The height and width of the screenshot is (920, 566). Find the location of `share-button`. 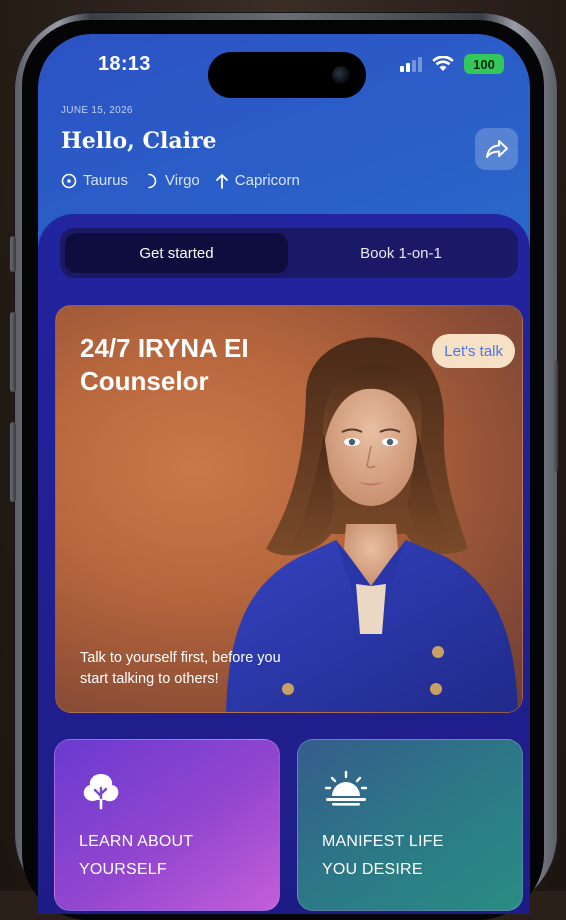

share-button is located at coordinates (496, 149).